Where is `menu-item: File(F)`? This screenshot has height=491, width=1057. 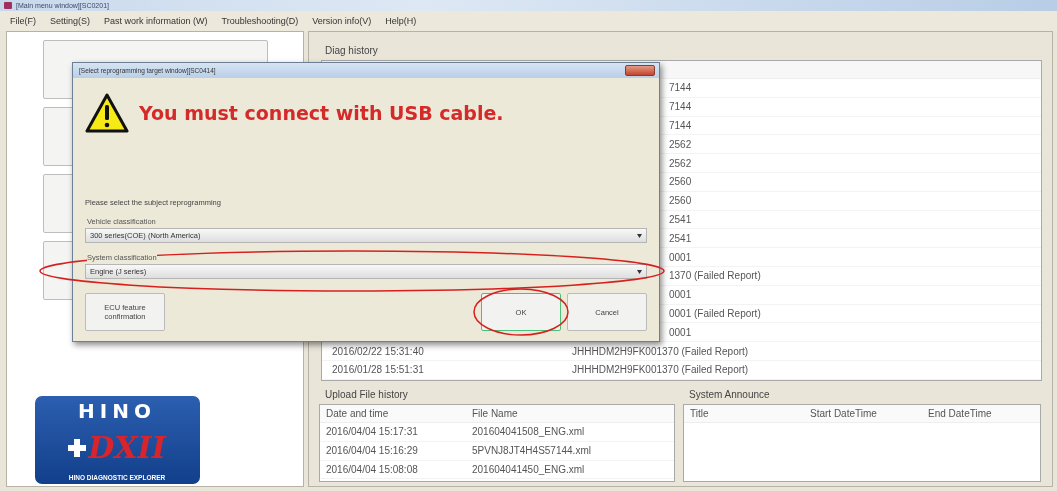 menu-item: File(F) is located at coordinates (23, 21).